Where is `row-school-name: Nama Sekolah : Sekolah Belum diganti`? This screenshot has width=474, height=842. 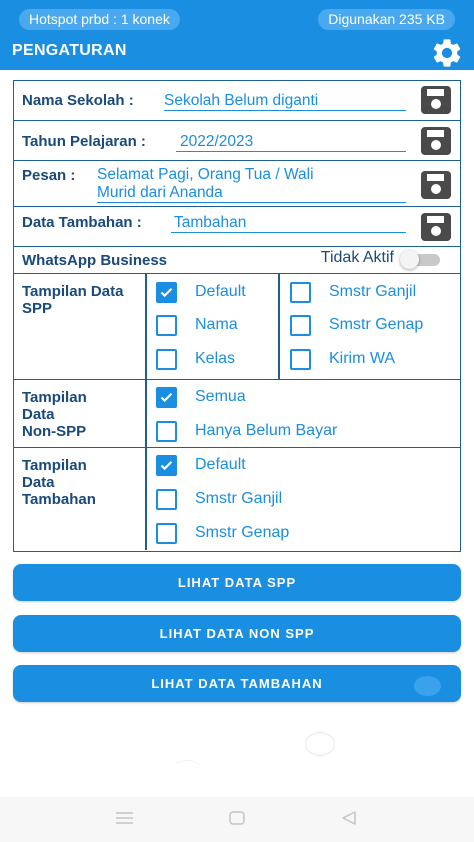
row-school-name: Nama Sekolah : Sekolah Belum diganti is located at coordinates (237, 101).